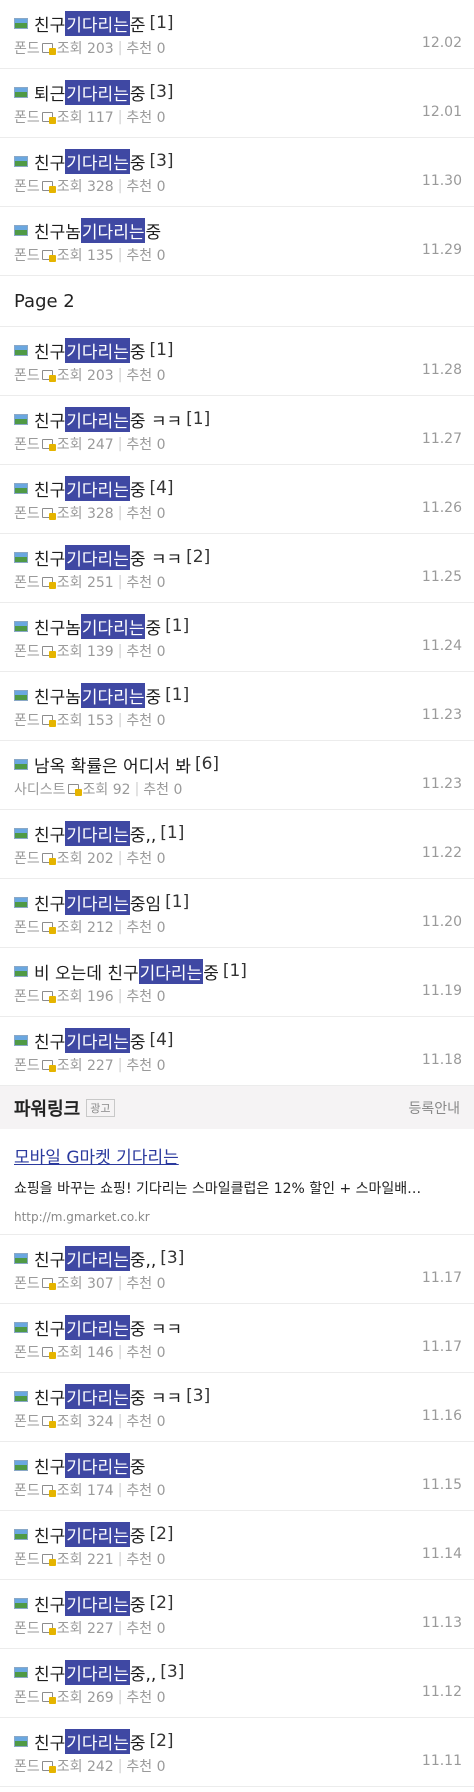 The width and height of the screenshot is (474, 1792). I want to click on list-item: 친구 기다리는 중 ㅋㅋ [3] 폰드 조회 324 | 추천 0 11.16, so click(237, 1407).